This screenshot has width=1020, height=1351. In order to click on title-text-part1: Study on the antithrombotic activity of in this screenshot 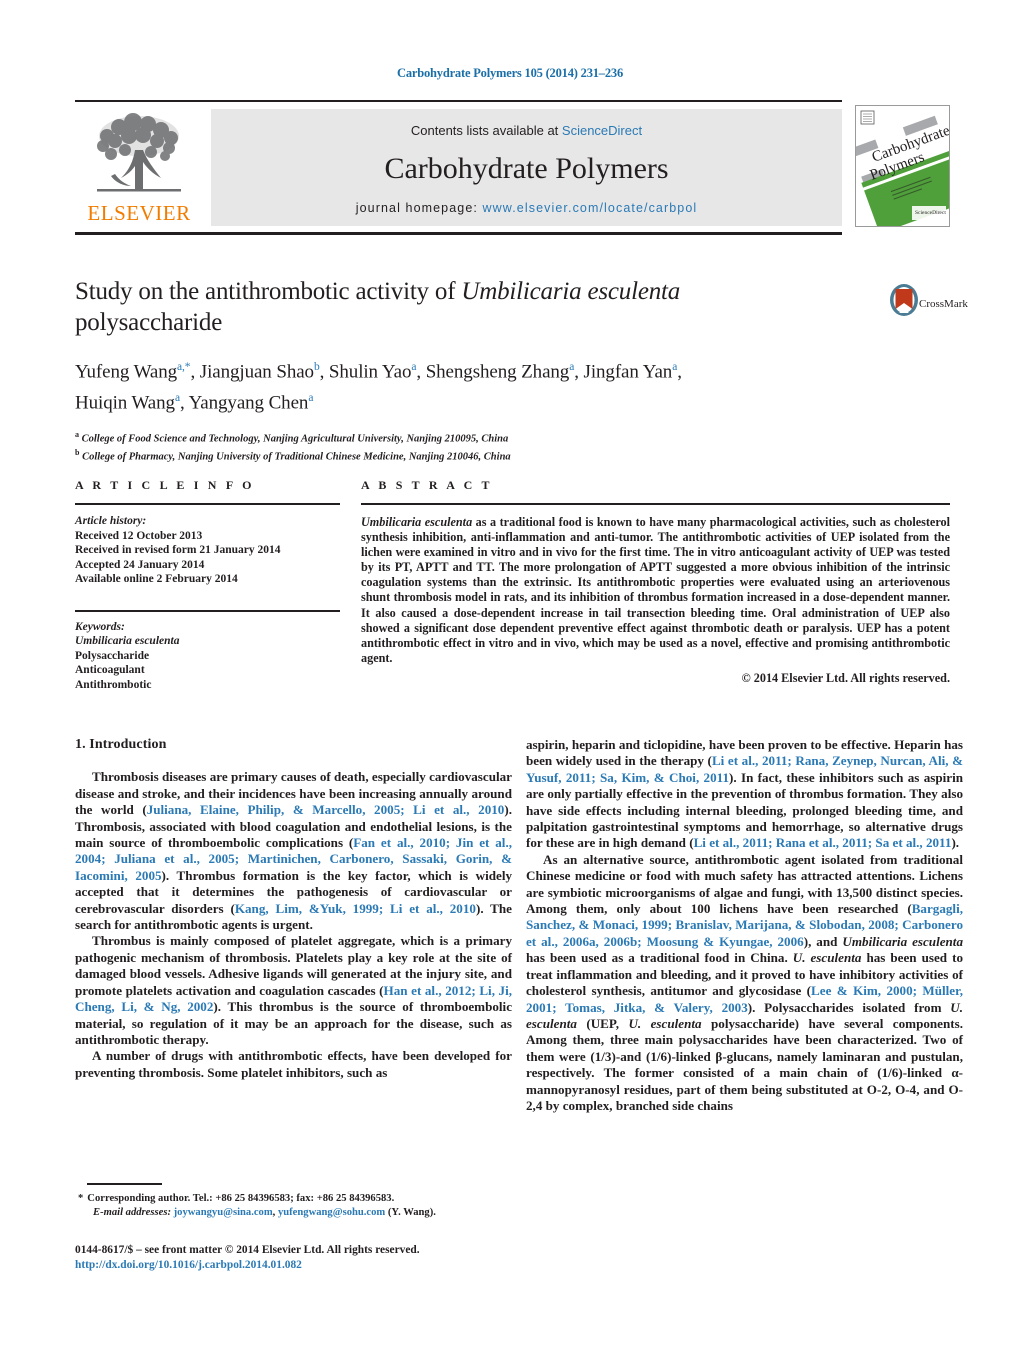, I will do `click(268, 291)`.